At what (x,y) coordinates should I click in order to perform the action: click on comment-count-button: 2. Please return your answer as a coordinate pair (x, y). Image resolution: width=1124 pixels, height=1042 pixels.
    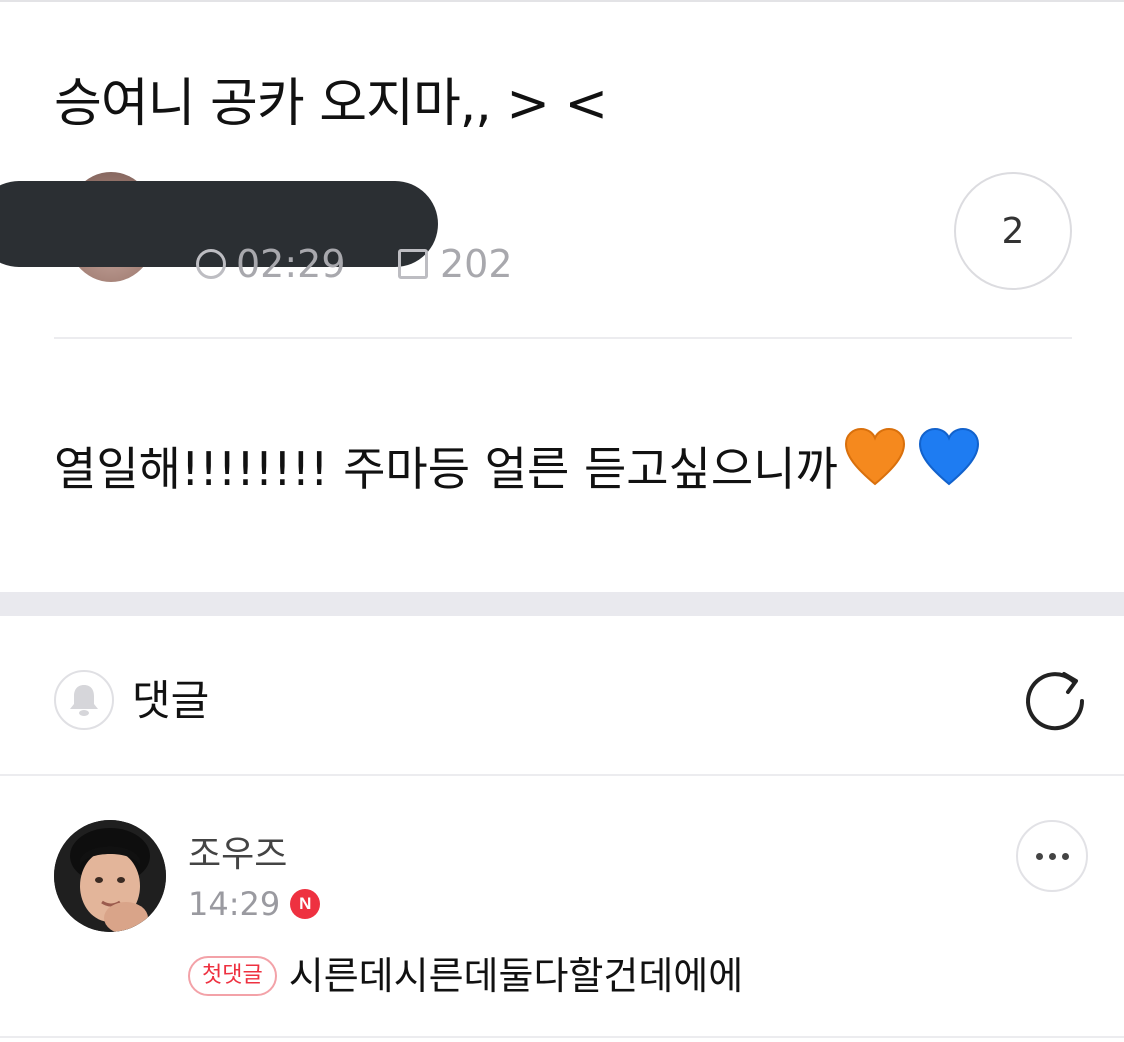
    Looking at the image, I should click on (1013, 231).